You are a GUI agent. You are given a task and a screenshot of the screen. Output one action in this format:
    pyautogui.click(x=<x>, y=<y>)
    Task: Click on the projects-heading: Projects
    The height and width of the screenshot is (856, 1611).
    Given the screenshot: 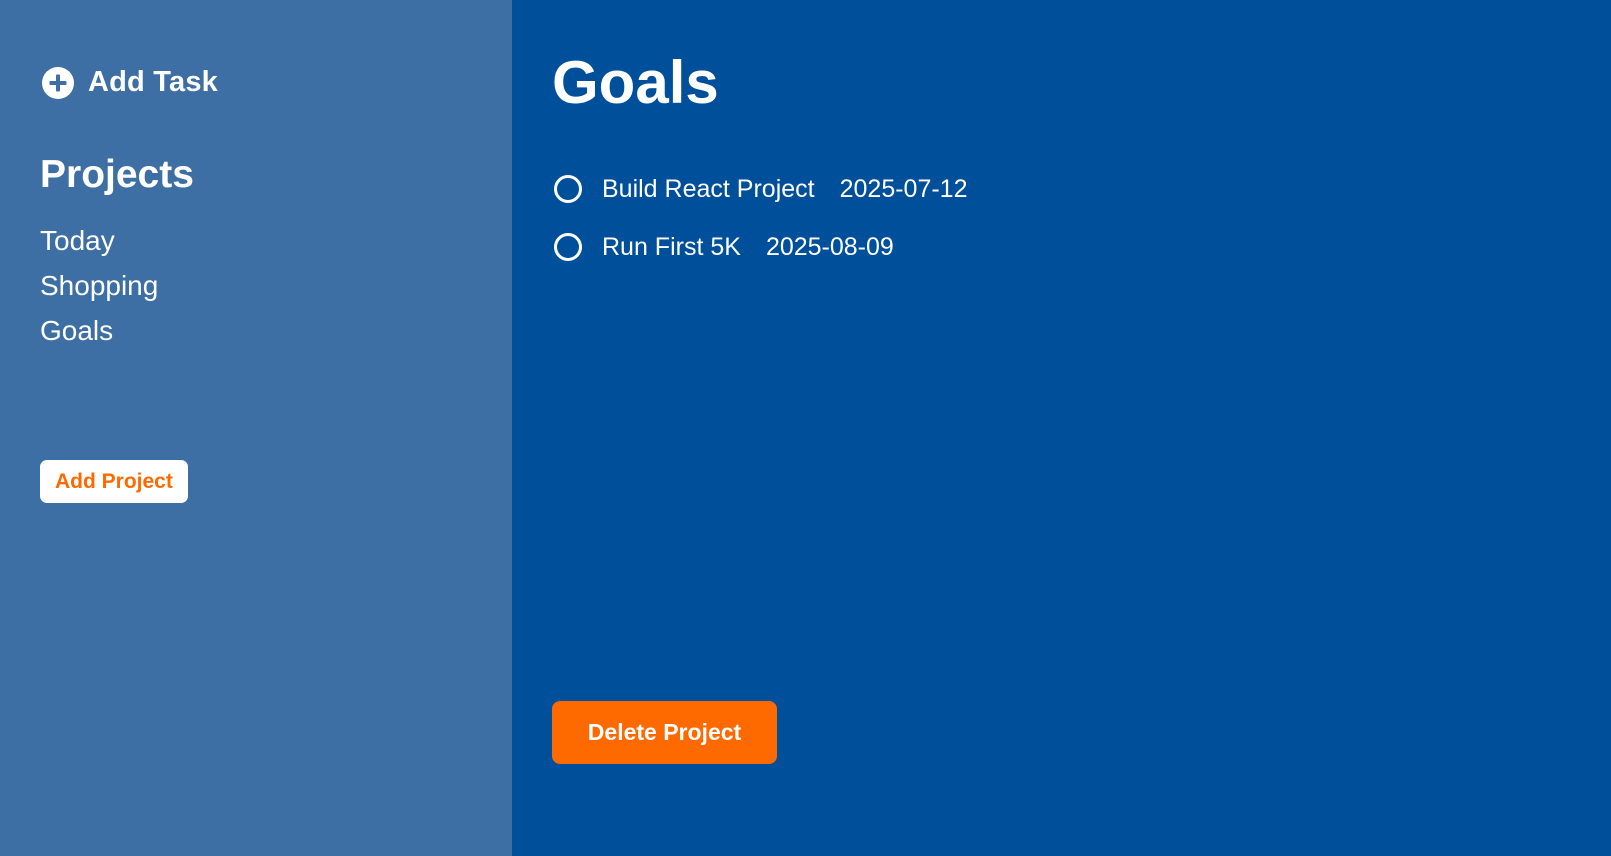 What is the action you would take?
    pyautogui.click(x=117, y=174)
    